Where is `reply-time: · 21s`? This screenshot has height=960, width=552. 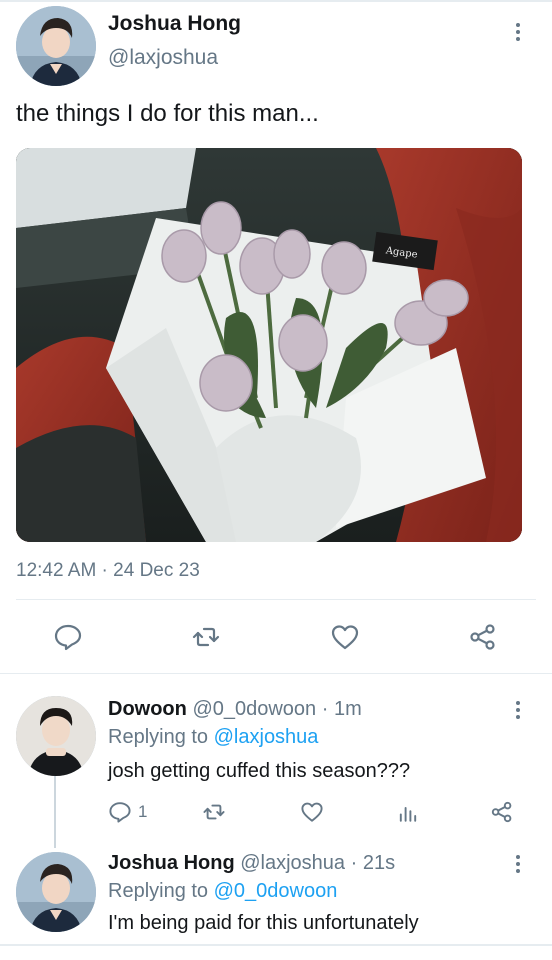
reply-time: · 21s is located at coordinates (373, 863).